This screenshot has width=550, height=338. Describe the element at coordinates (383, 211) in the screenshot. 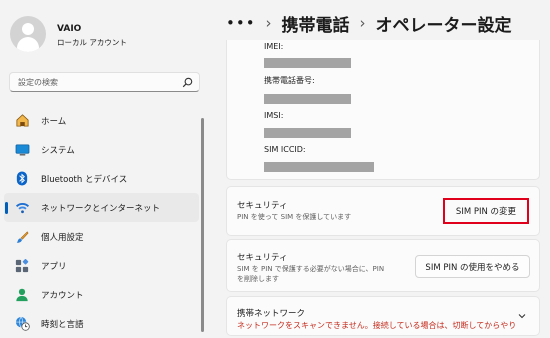

I see `security-change-pin-card: セキュリティ PIN を使って SIM を保護しています SIM PIN の変更` at that location.